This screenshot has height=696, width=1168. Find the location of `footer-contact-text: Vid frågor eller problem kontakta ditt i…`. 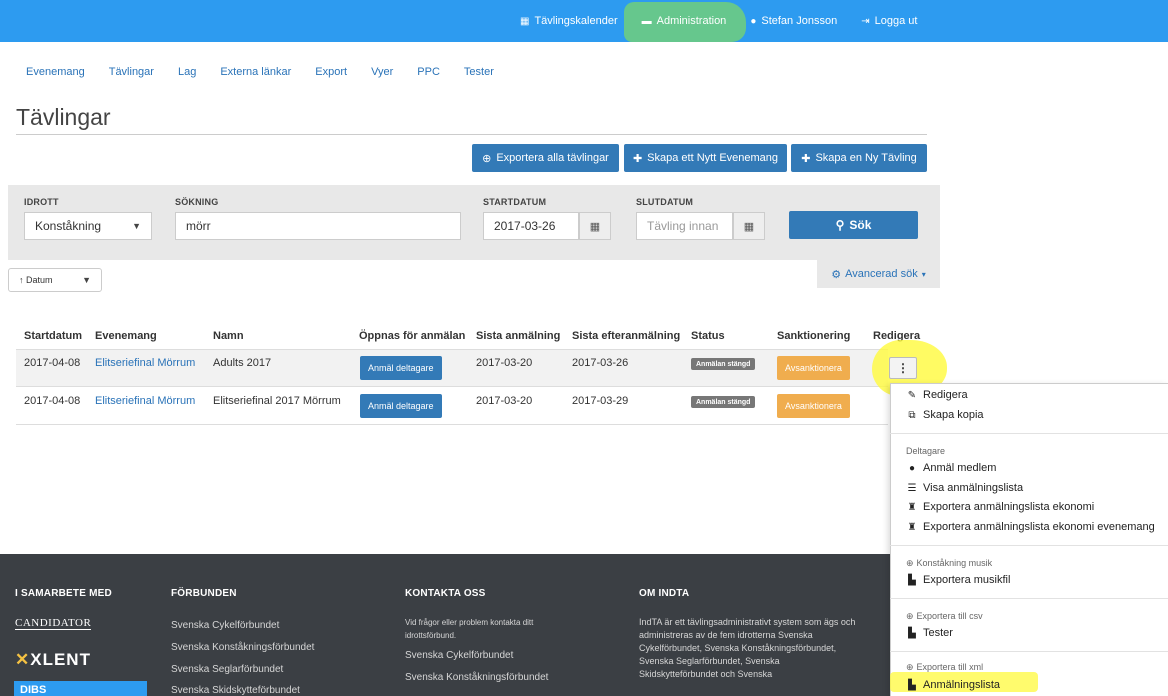

footer-contact-text: Vid frågor eller problem kontakta ditt i… is located at coordinates (469, 629).